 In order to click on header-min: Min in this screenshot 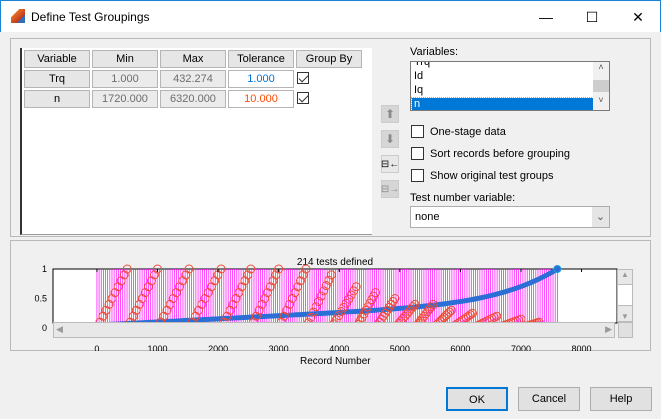, I will do `click(125, 59)`.